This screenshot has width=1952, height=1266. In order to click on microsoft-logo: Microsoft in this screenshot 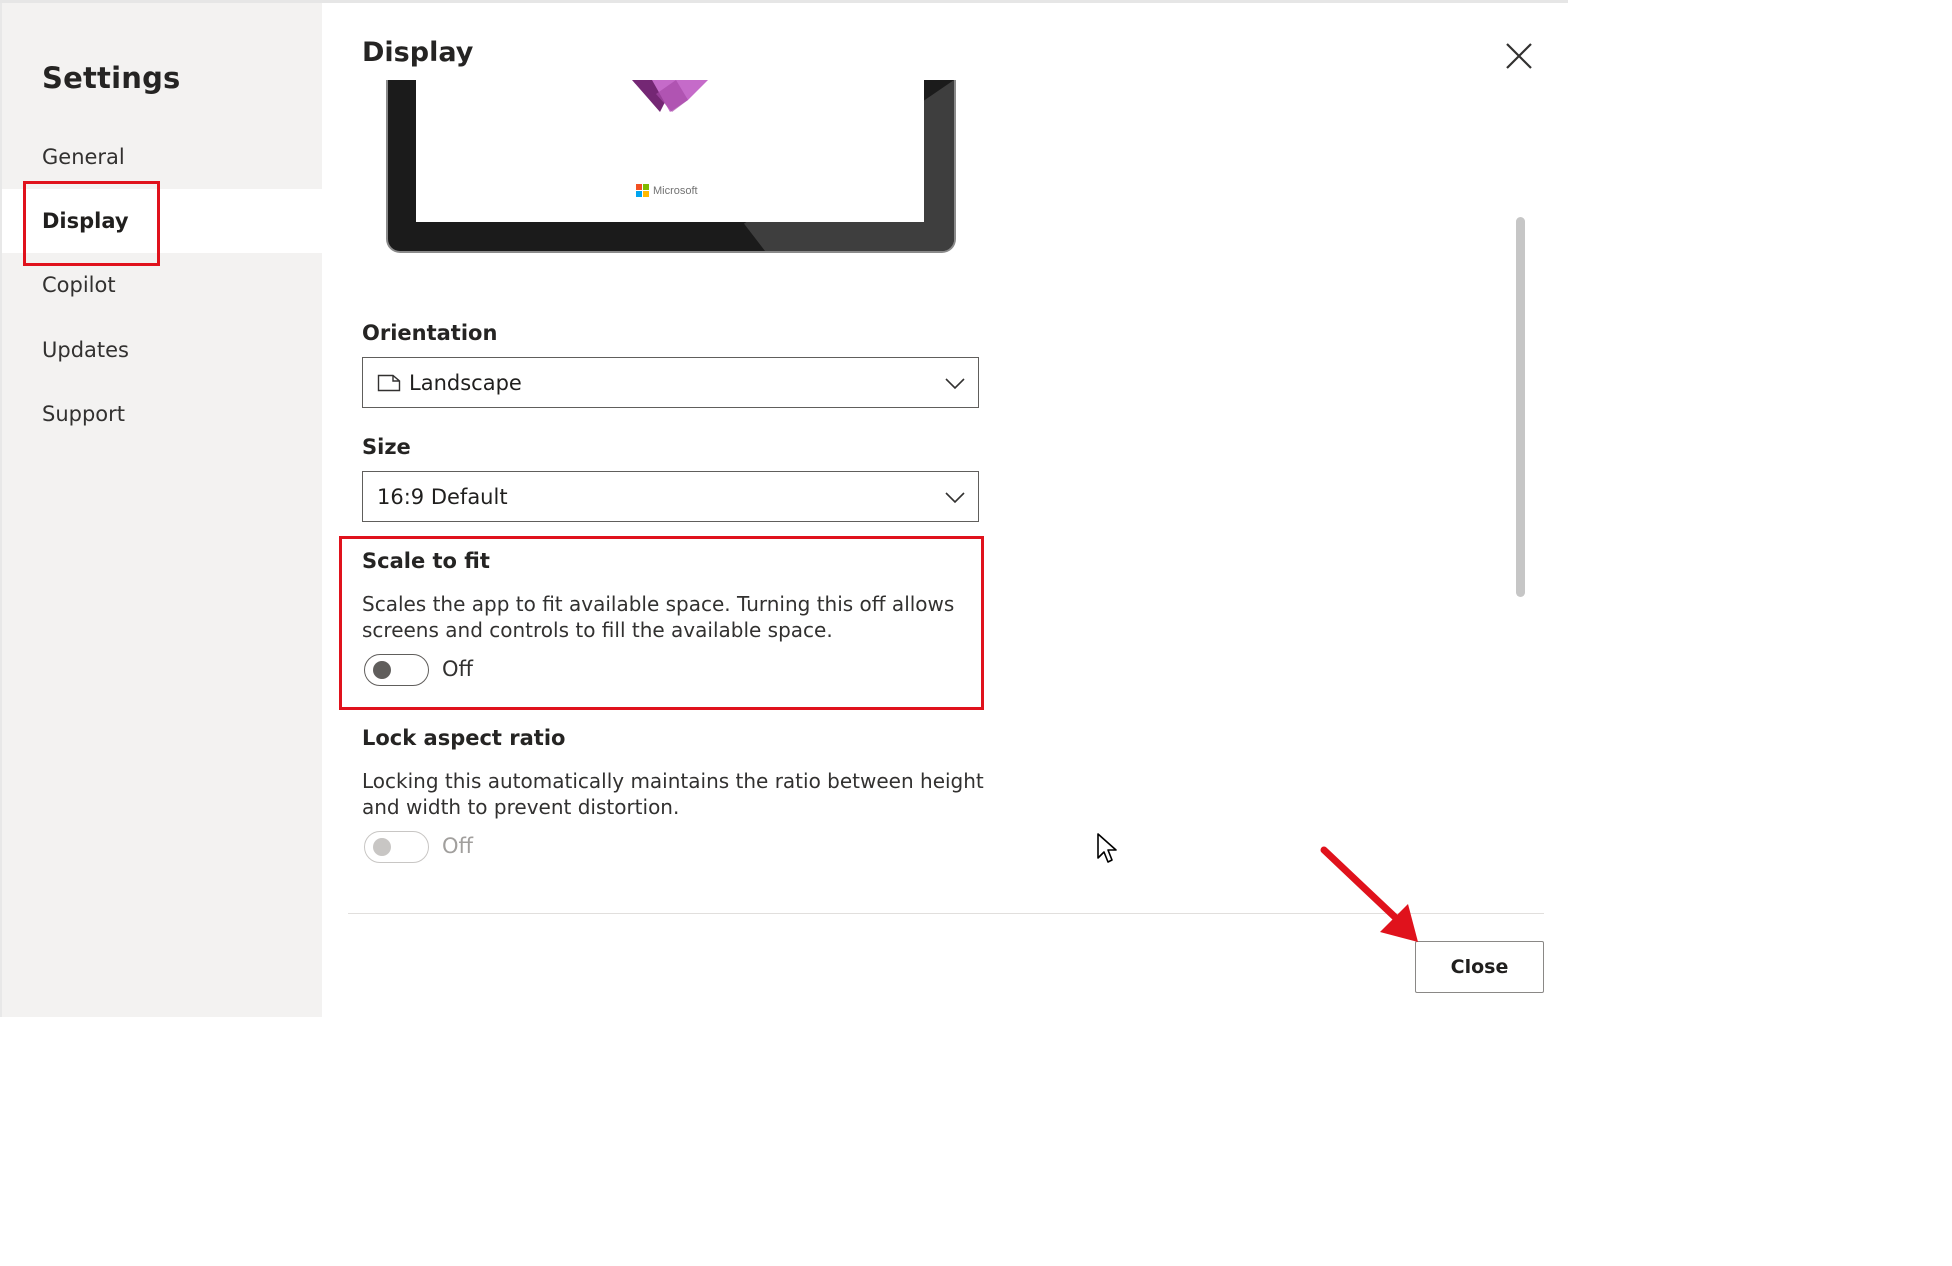, I will do `click(667, 190)`.